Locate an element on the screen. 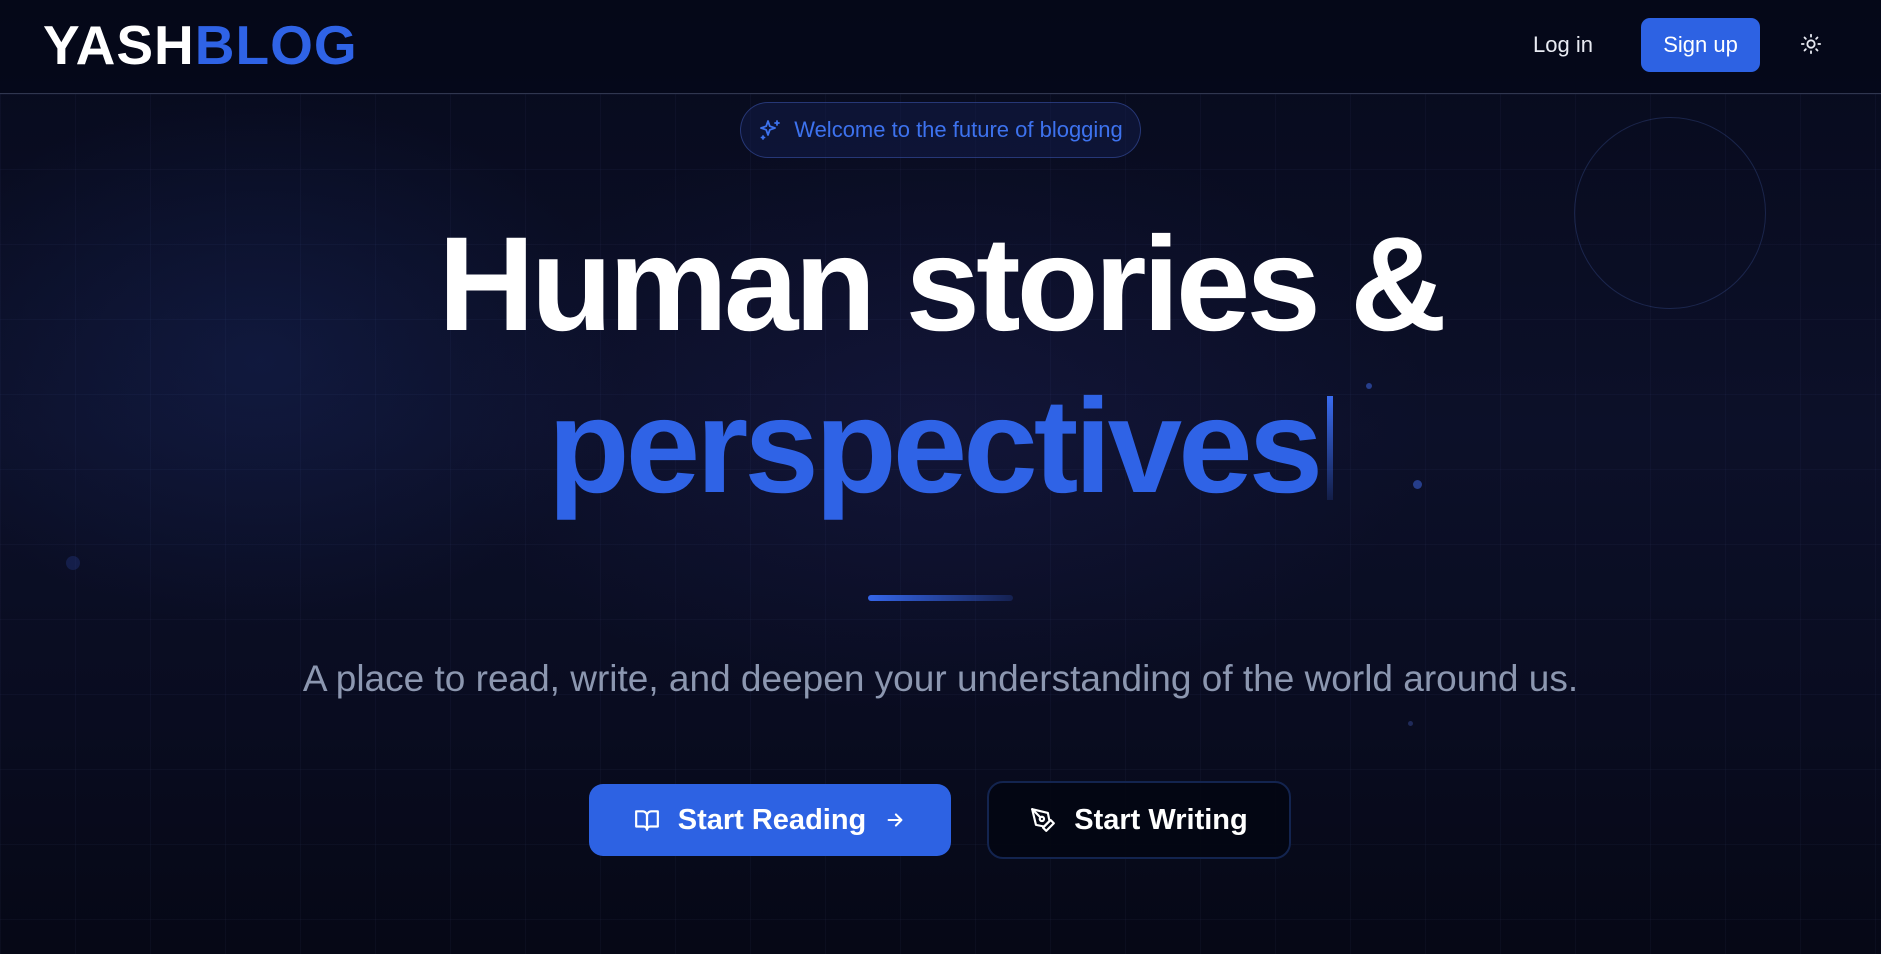 The width and height of the screenshot is (1881, 954). login-button: Log in is located at coordinates (1563, 45).